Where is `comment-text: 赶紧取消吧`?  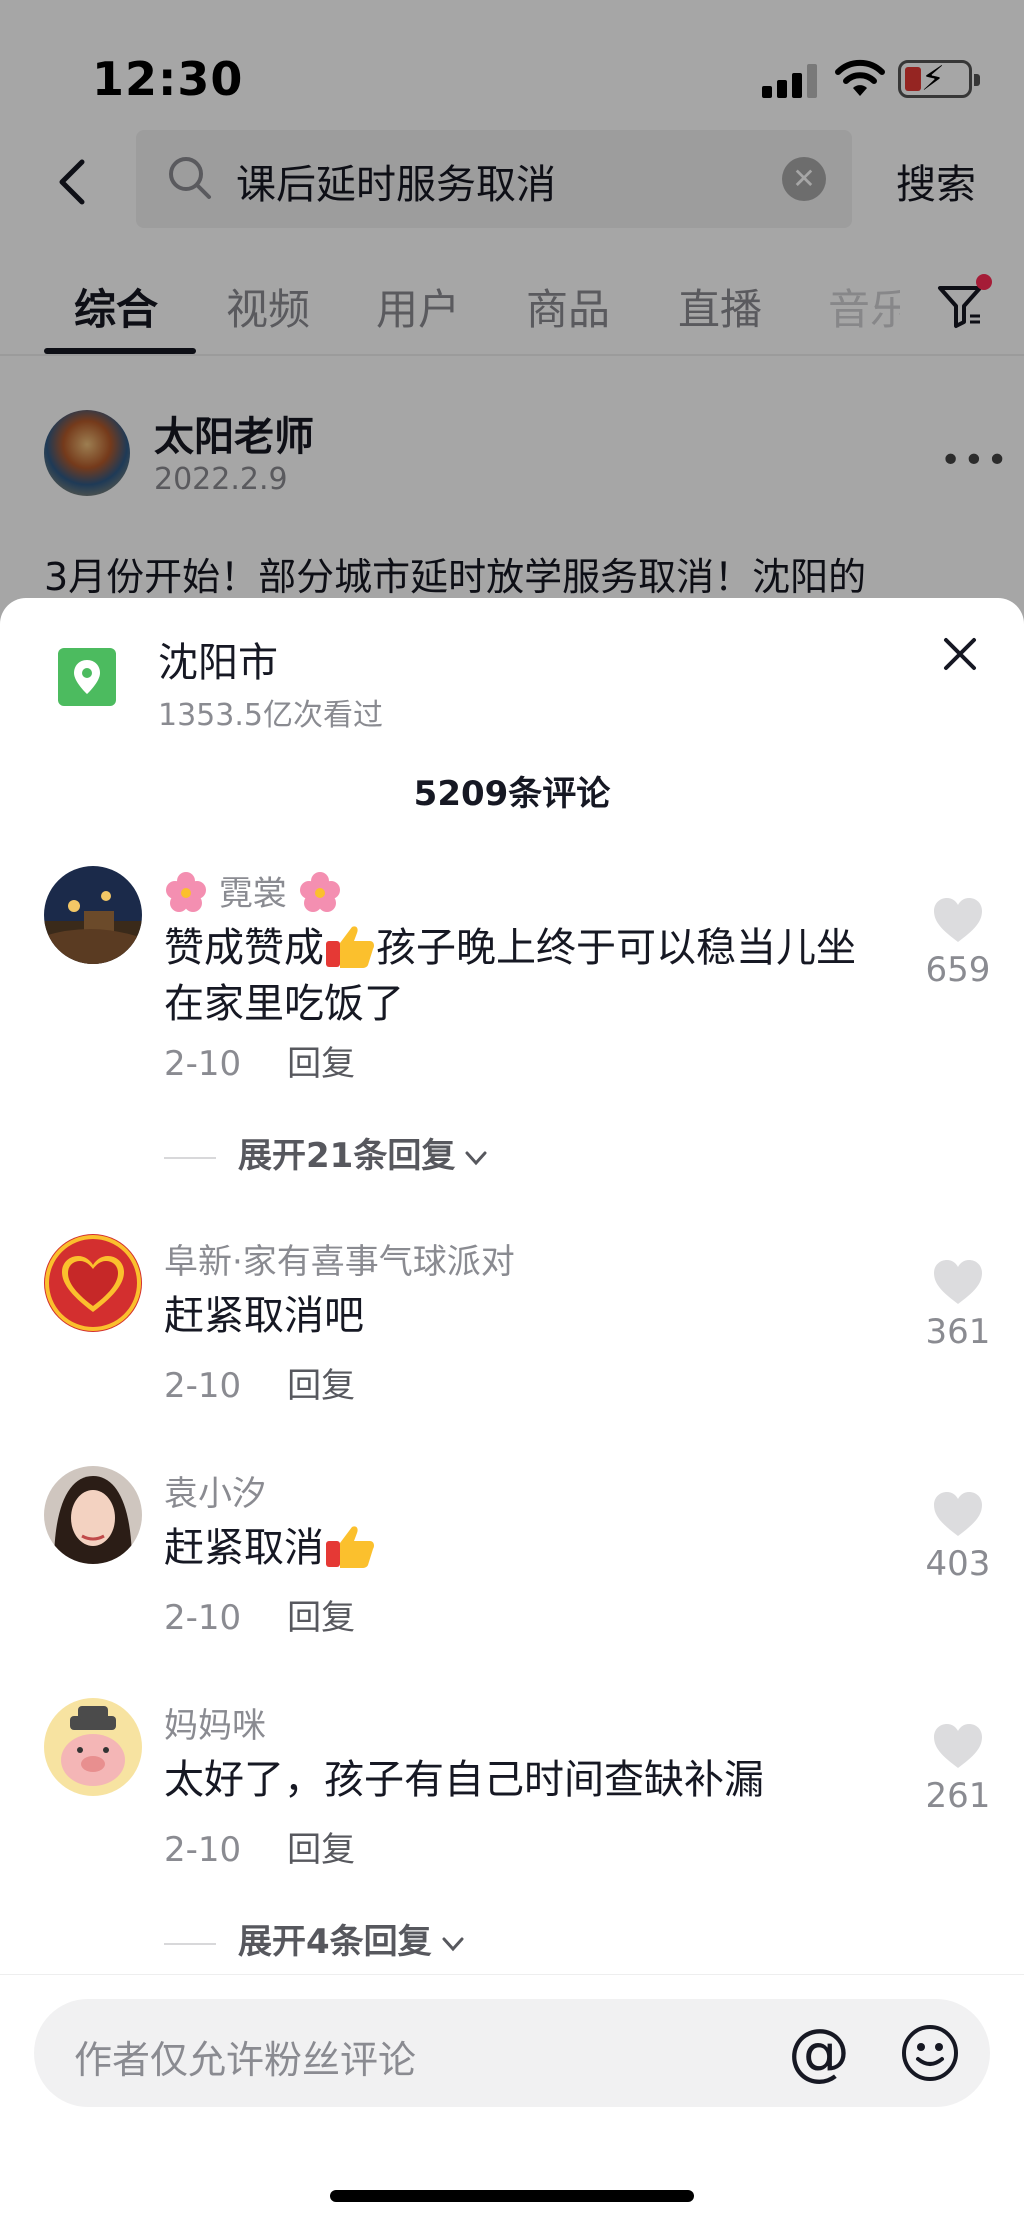
comment-text: 赶紧取消吧 is located at coordinates (264, 1316).